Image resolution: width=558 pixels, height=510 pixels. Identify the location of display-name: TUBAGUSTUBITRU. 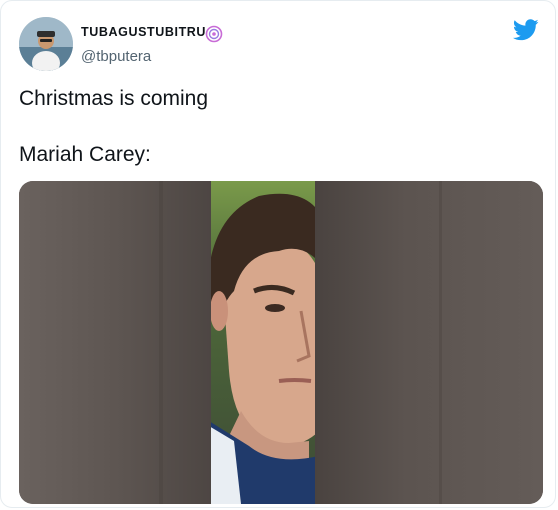
(143, 32).